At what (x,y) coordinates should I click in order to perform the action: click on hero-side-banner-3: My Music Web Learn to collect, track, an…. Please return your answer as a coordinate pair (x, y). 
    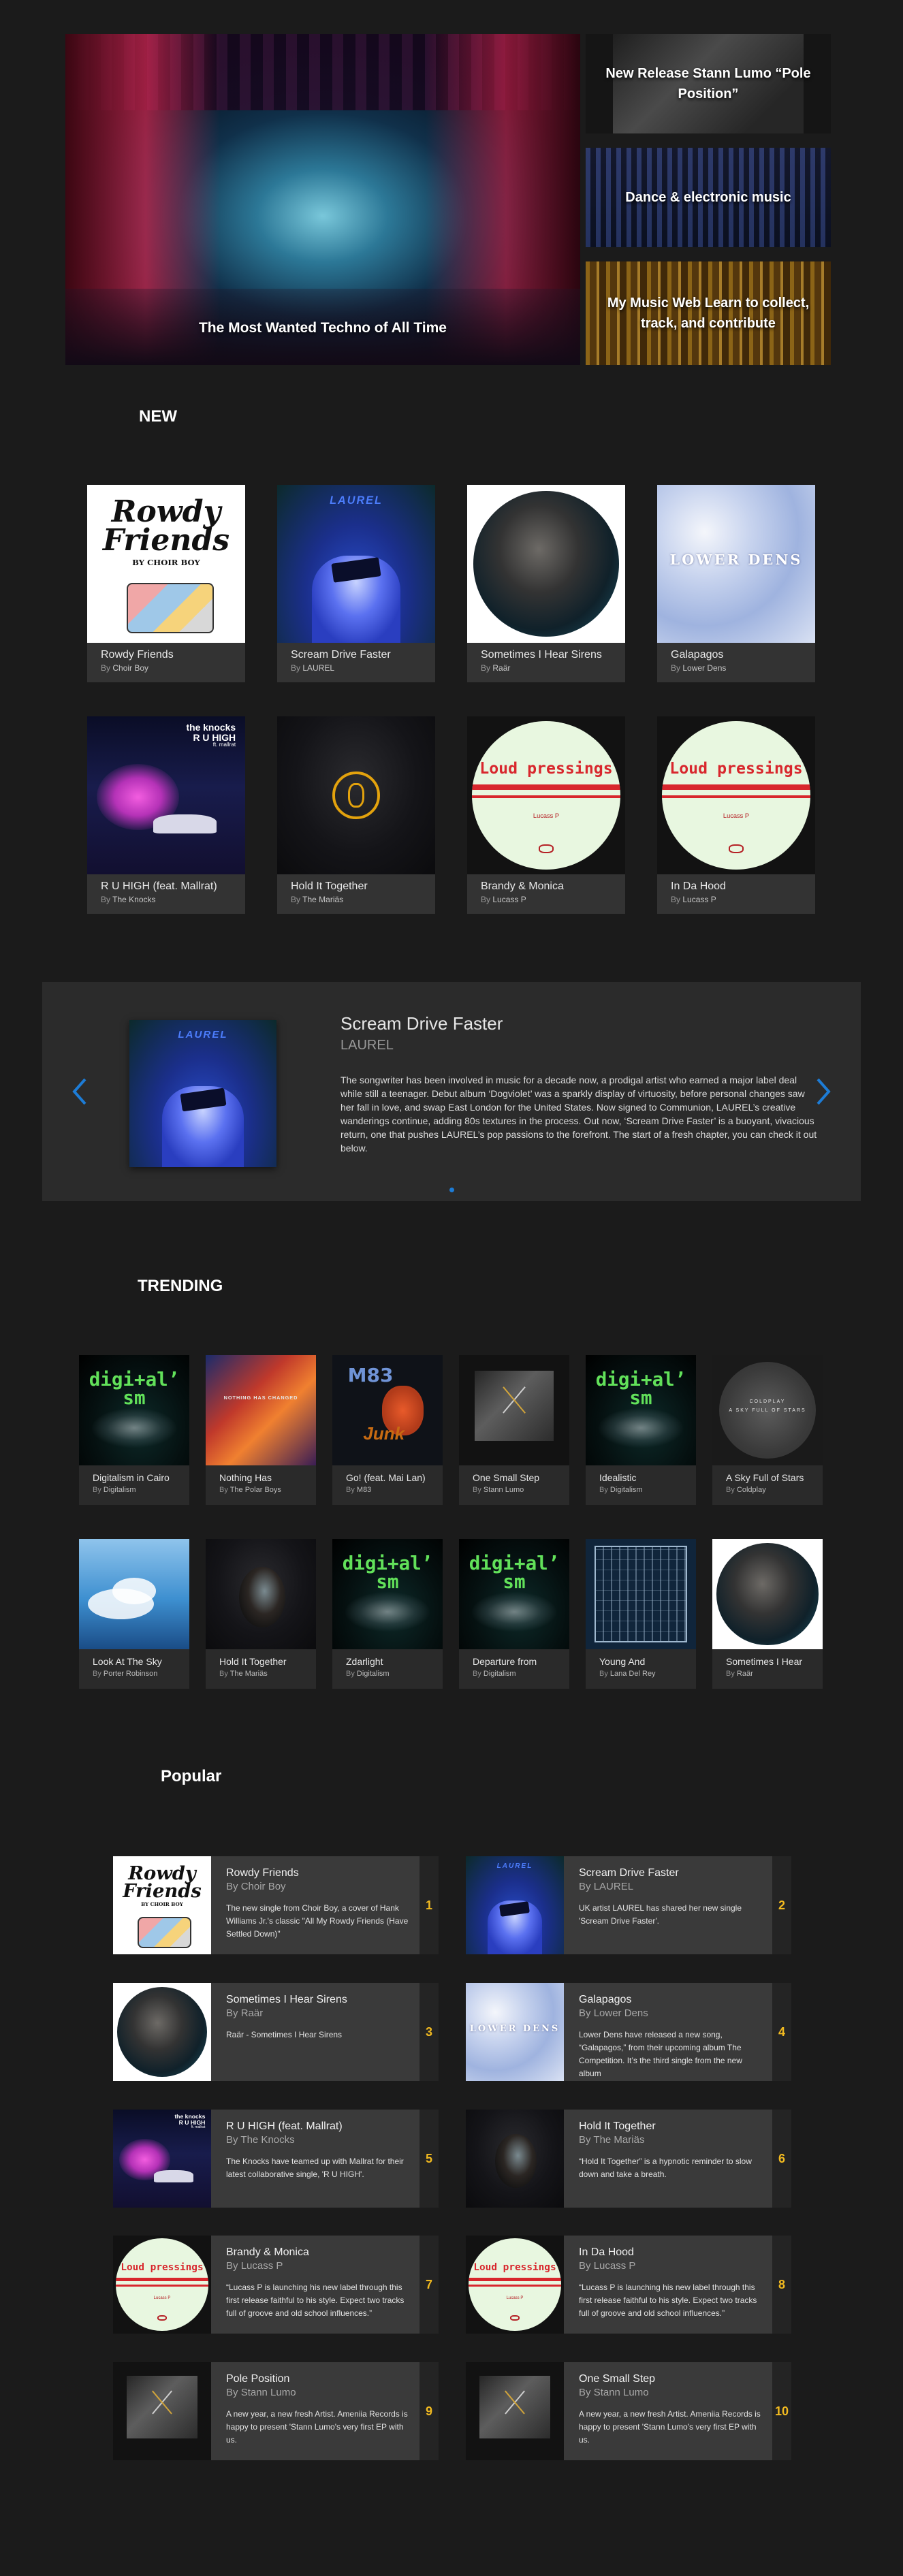
    Looking at the image, I should click on (709, 313).